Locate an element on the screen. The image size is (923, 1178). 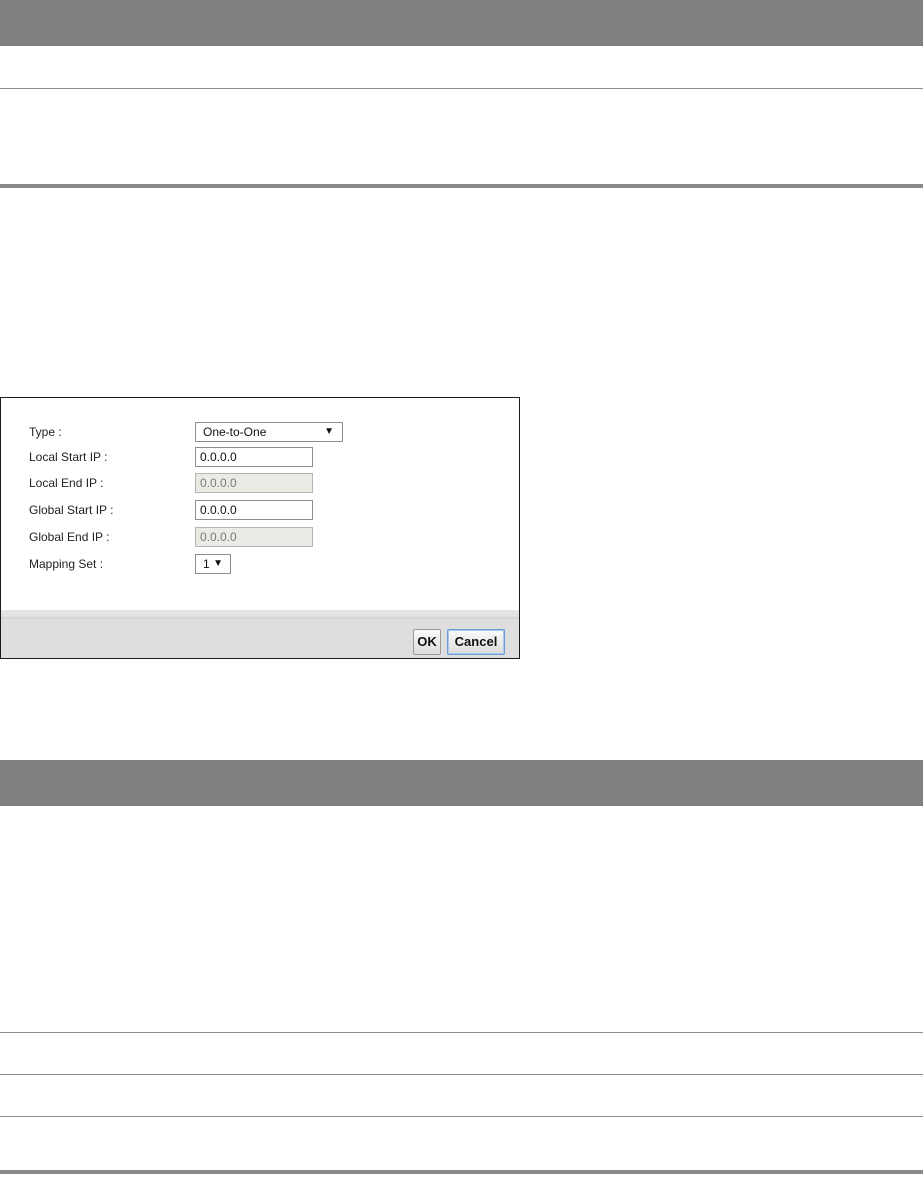
ok-button: OK is located at coordinates (427, 642).